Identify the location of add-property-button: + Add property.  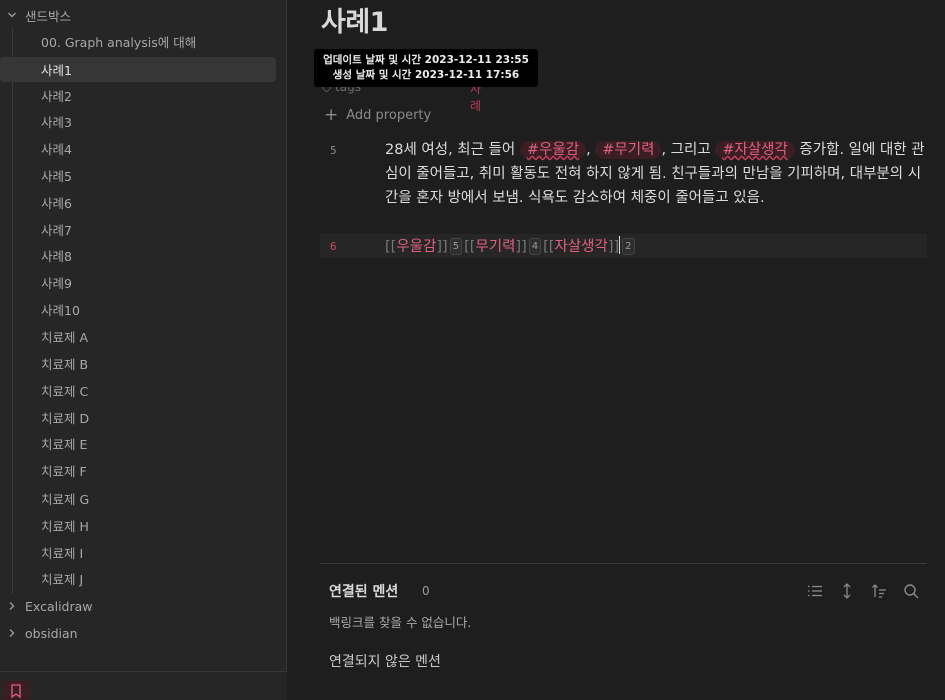
(377, 115).